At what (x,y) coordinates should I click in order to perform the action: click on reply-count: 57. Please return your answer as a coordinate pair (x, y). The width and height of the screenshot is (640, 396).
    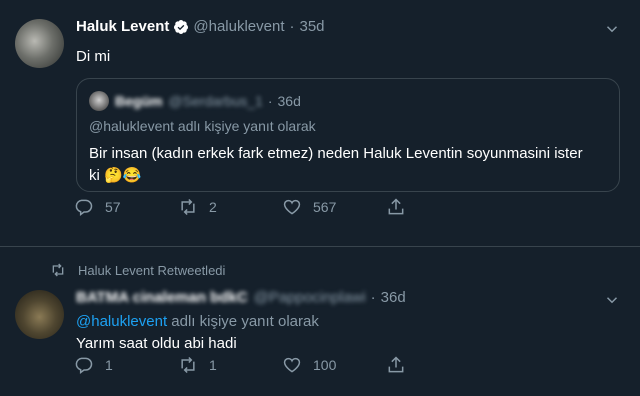
    Looking at the image, I should click on (113, 207).